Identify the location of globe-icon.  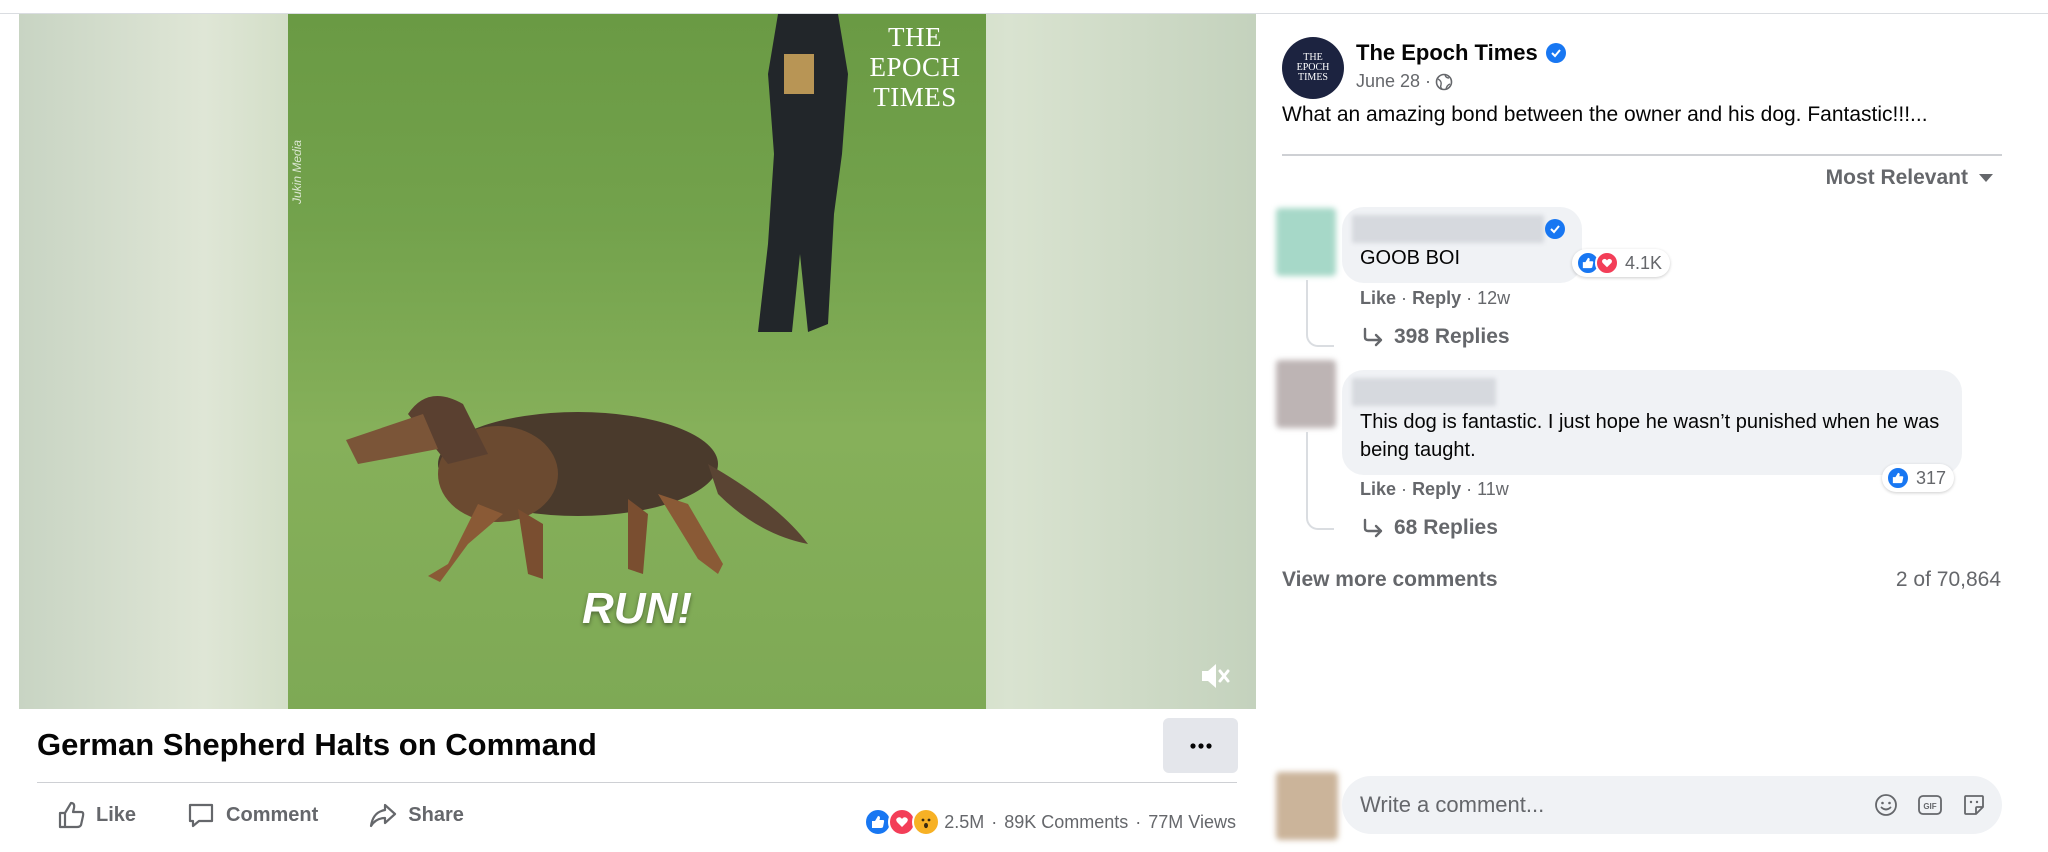
(1444, 81).